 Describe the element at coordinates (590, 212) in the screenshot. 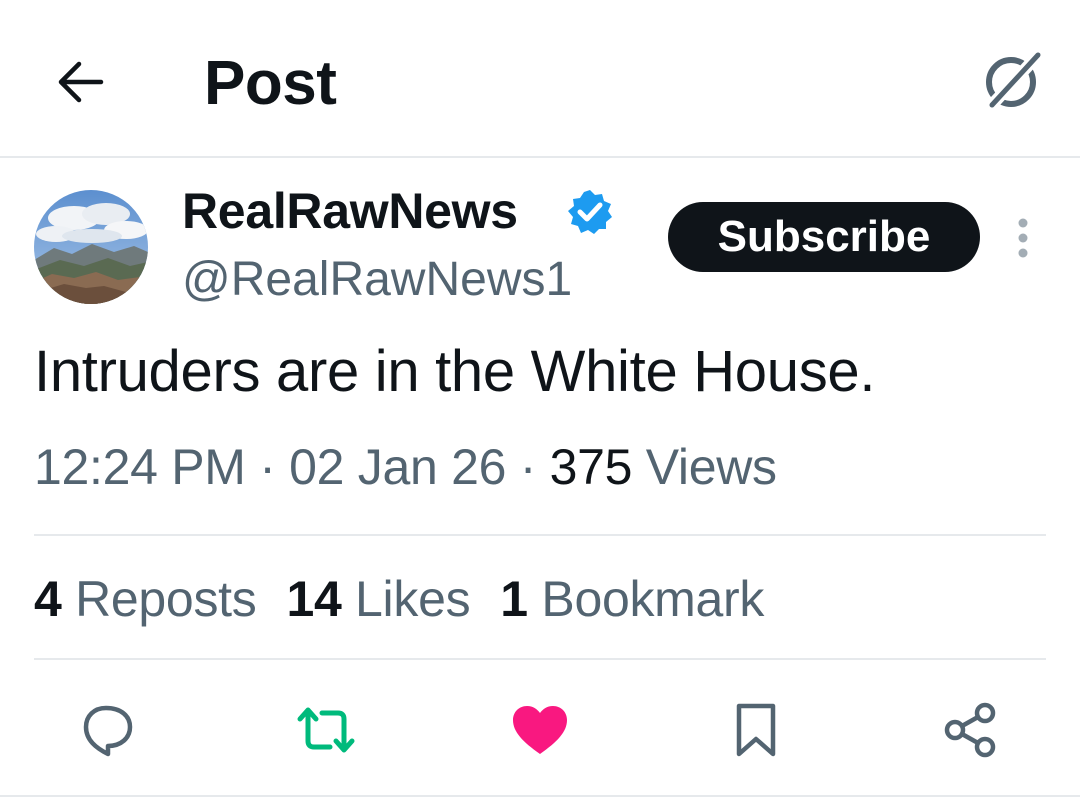

I see `verified-badge-icon` at that location.